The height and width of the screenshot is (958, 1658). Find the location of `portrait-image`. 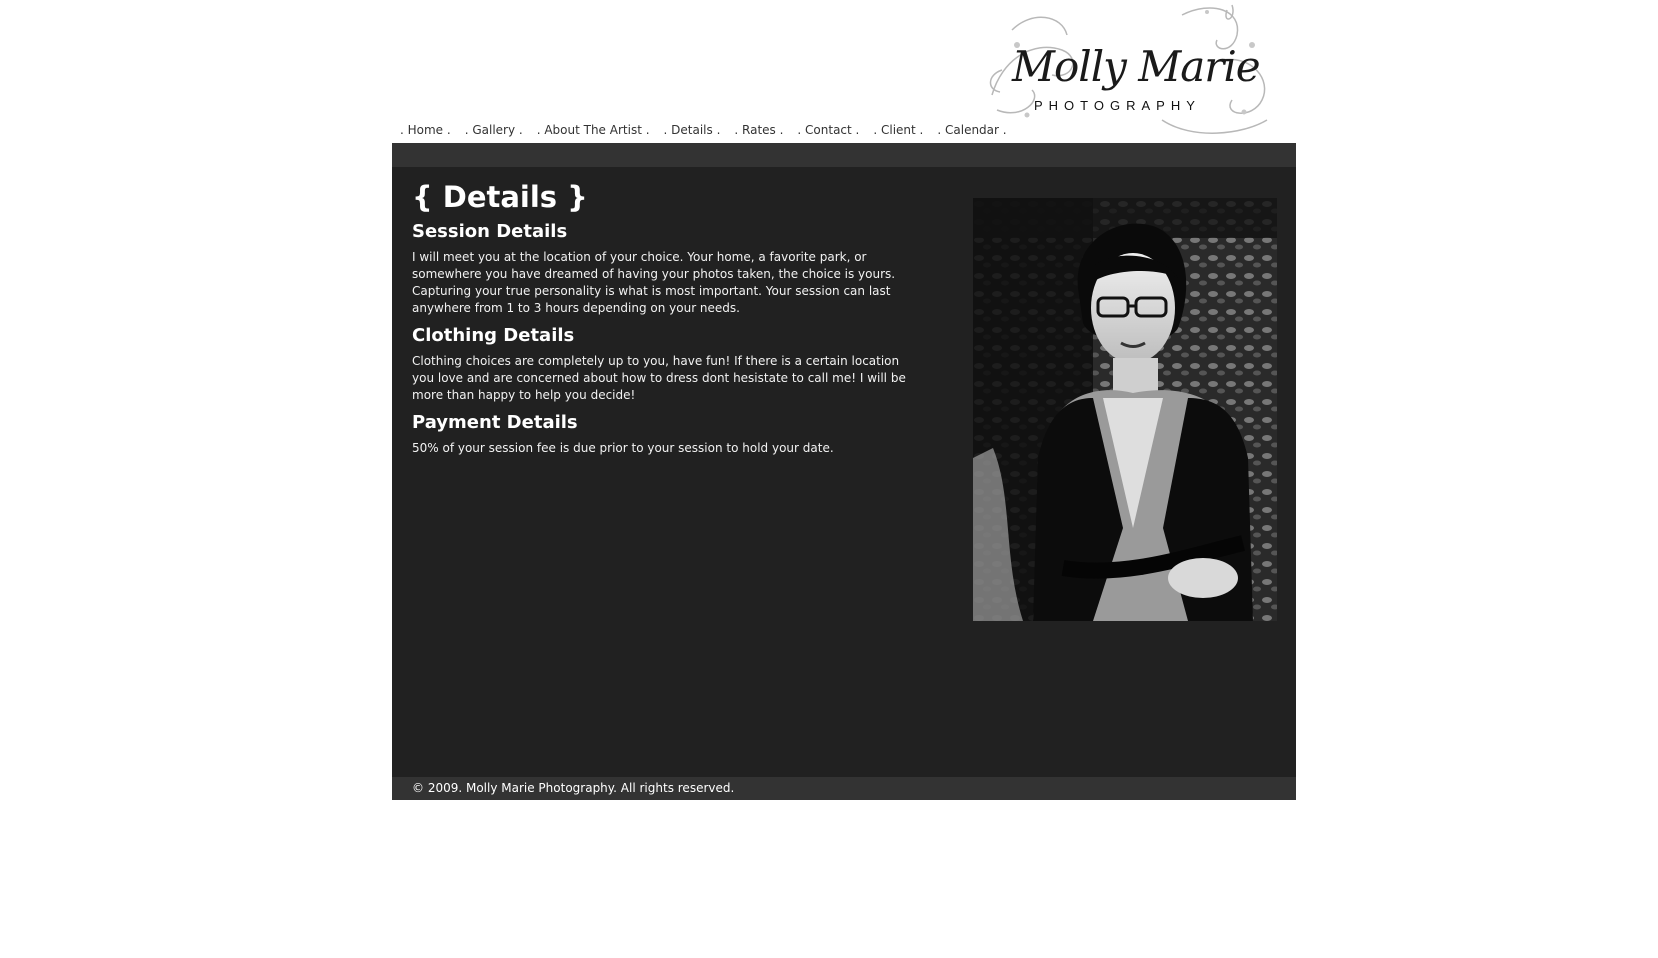

portrait-image is located at coordinates (1125, 409).